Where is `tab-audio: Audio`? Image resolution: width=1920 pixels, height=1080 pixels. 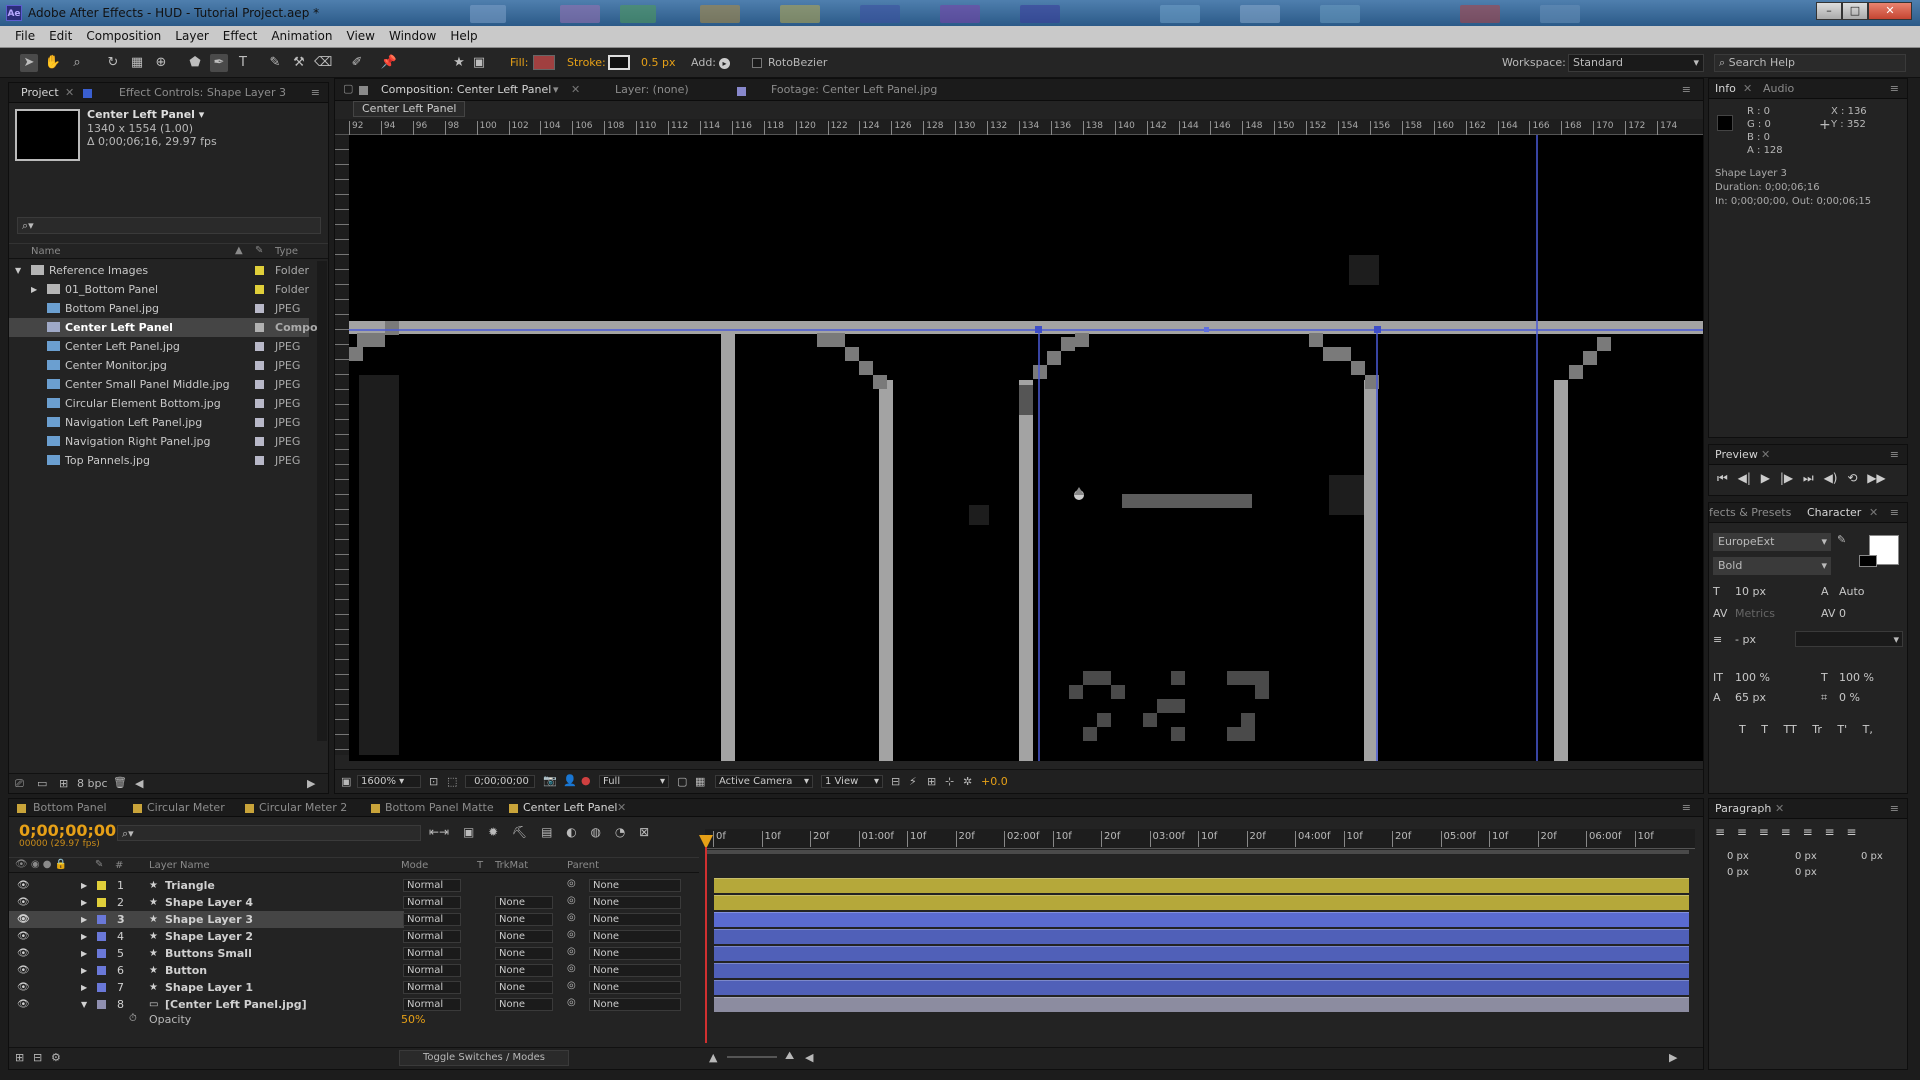
tab-audio: Audio is located at coordinates (1778, 88).